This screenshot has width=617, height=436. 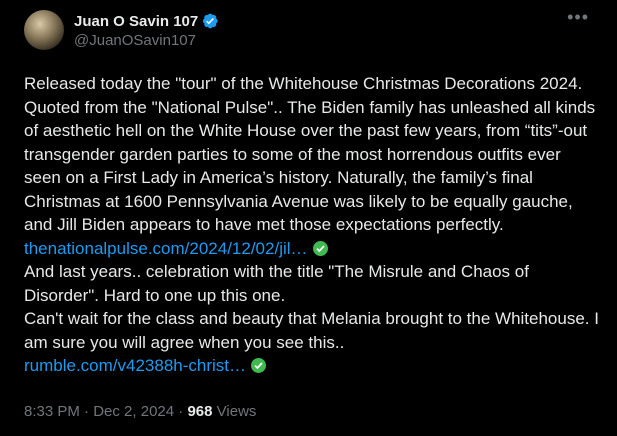 I want to click on verified-badge-icon, so click(x=210, y=21).